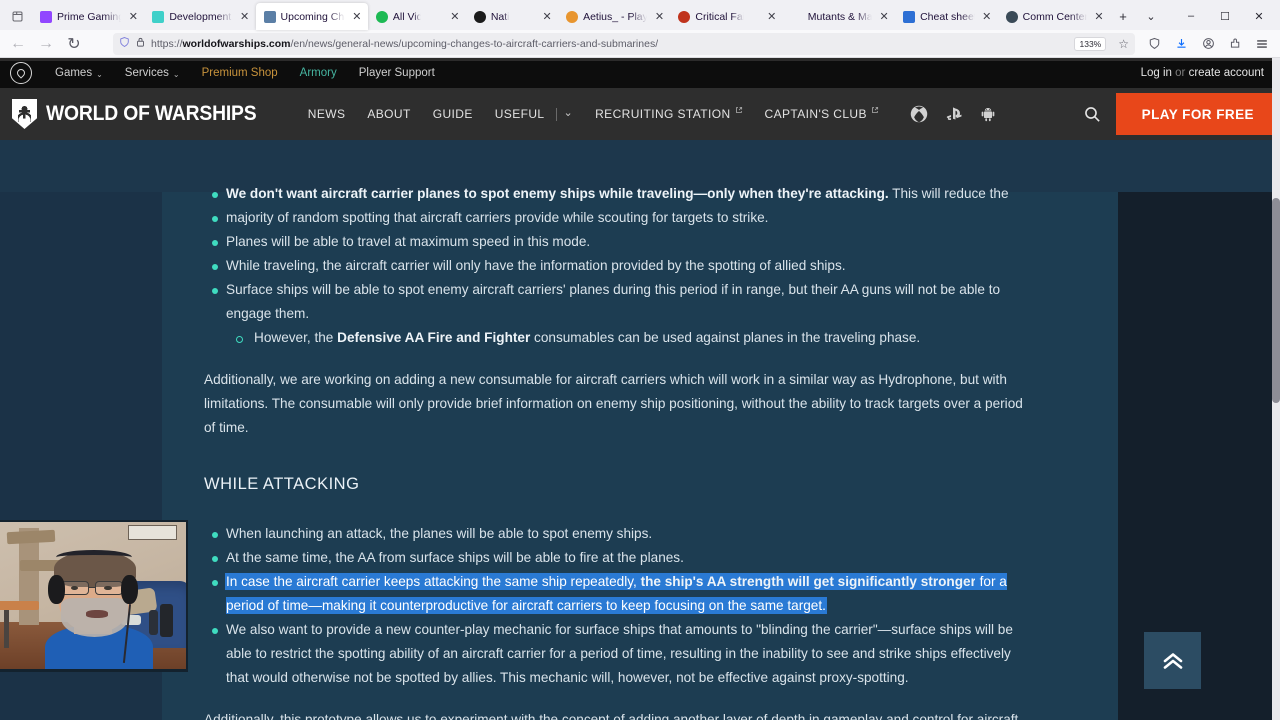 Image resolution: width=1280 pixels, height=720 pixels. What do you see at coordinates (663, 114) in the screenshot?
I see `nav-label: RECRUITING STATION` at bounding box center [663, 114].